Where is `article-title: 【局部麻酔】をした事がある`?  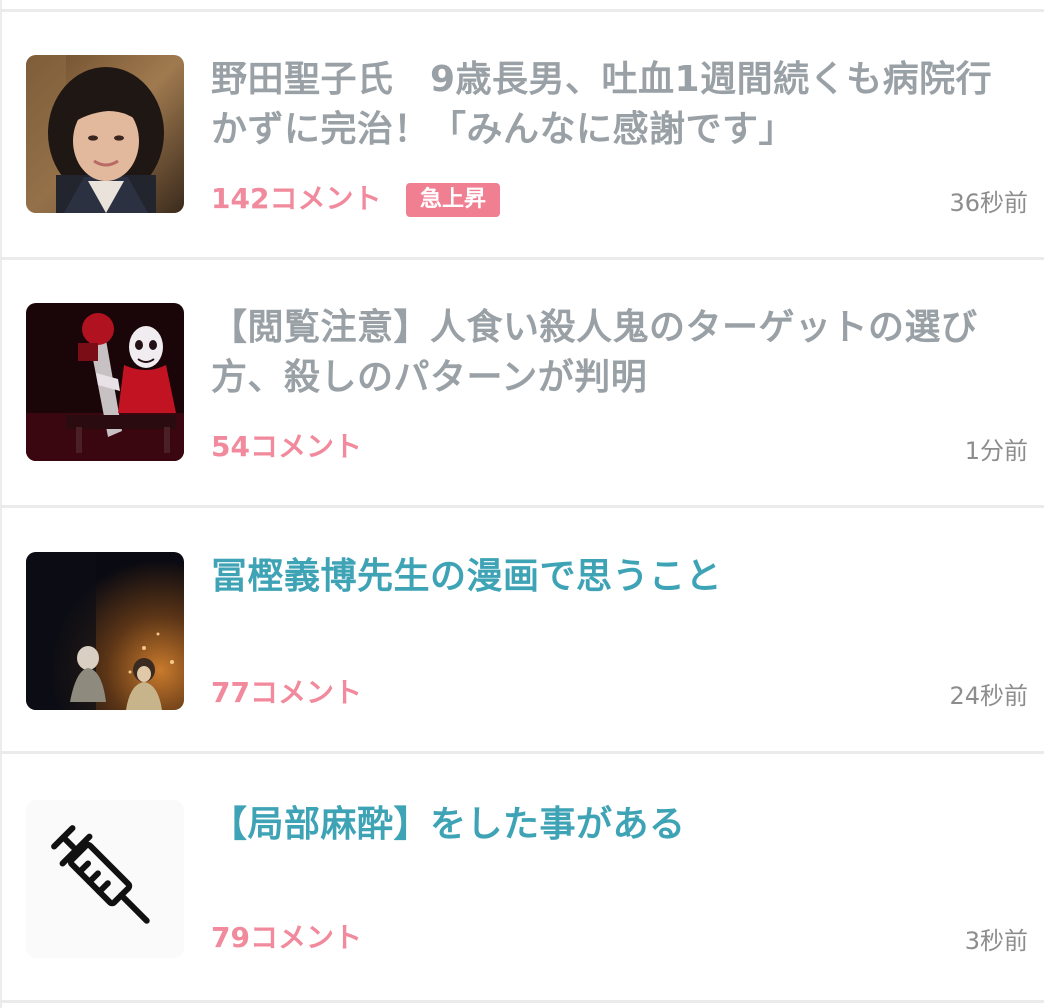
article-title: 【局部麻酔】をした事がある is located at coordinates (616, 825).